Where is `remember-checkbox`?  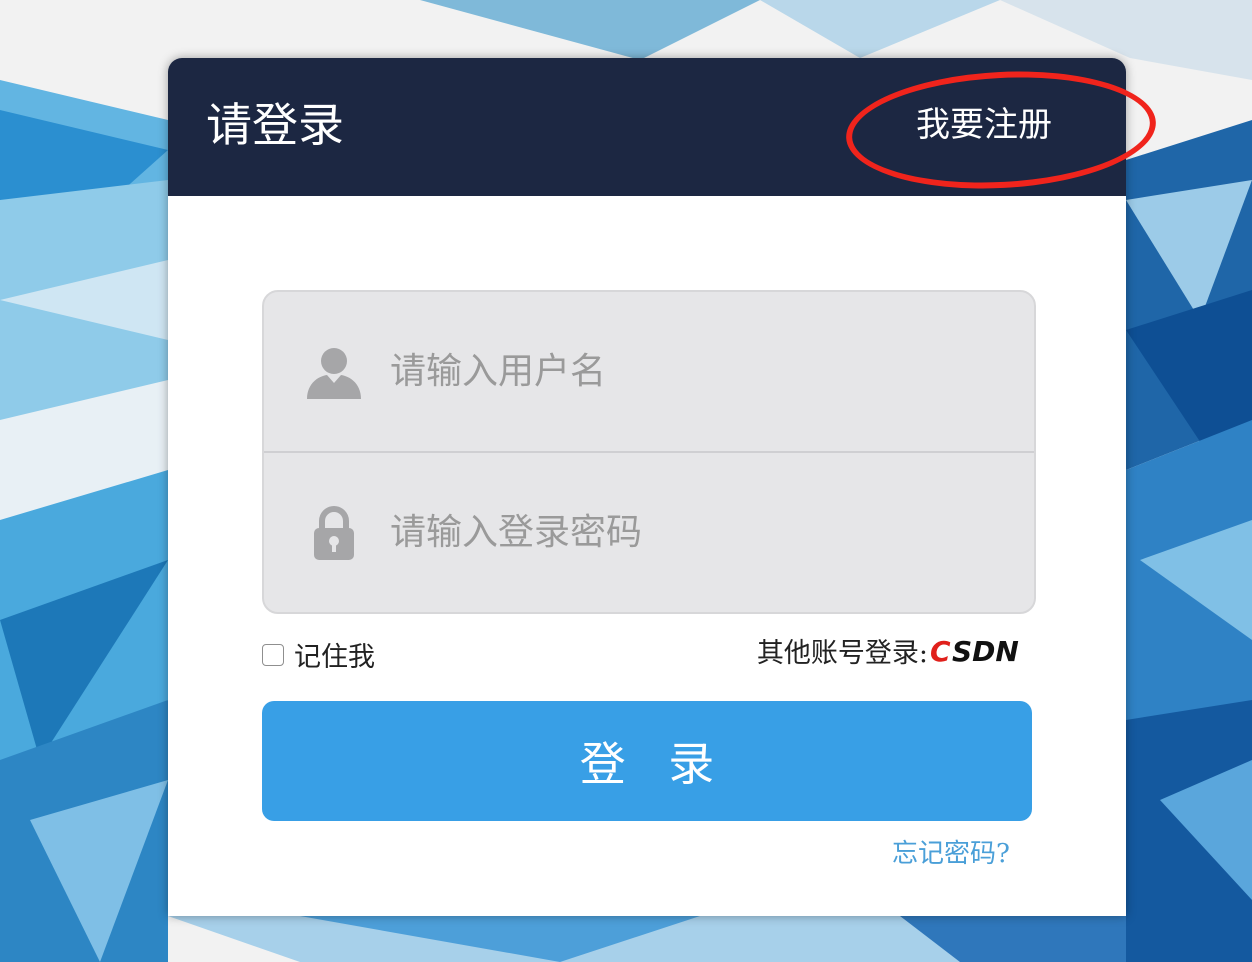 remember-checkbox is located at coordinates (273, 654).